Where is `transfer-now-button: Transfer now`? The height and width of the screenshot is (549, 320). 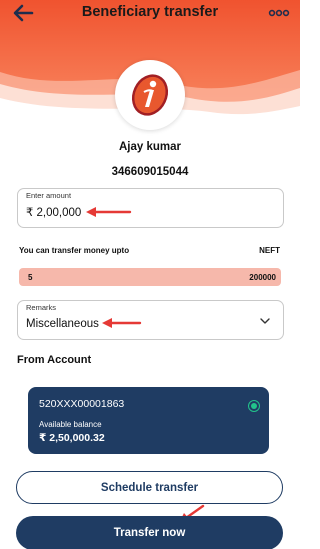
transfer-now-button: Transfer now is located at coordinates (149, 532).